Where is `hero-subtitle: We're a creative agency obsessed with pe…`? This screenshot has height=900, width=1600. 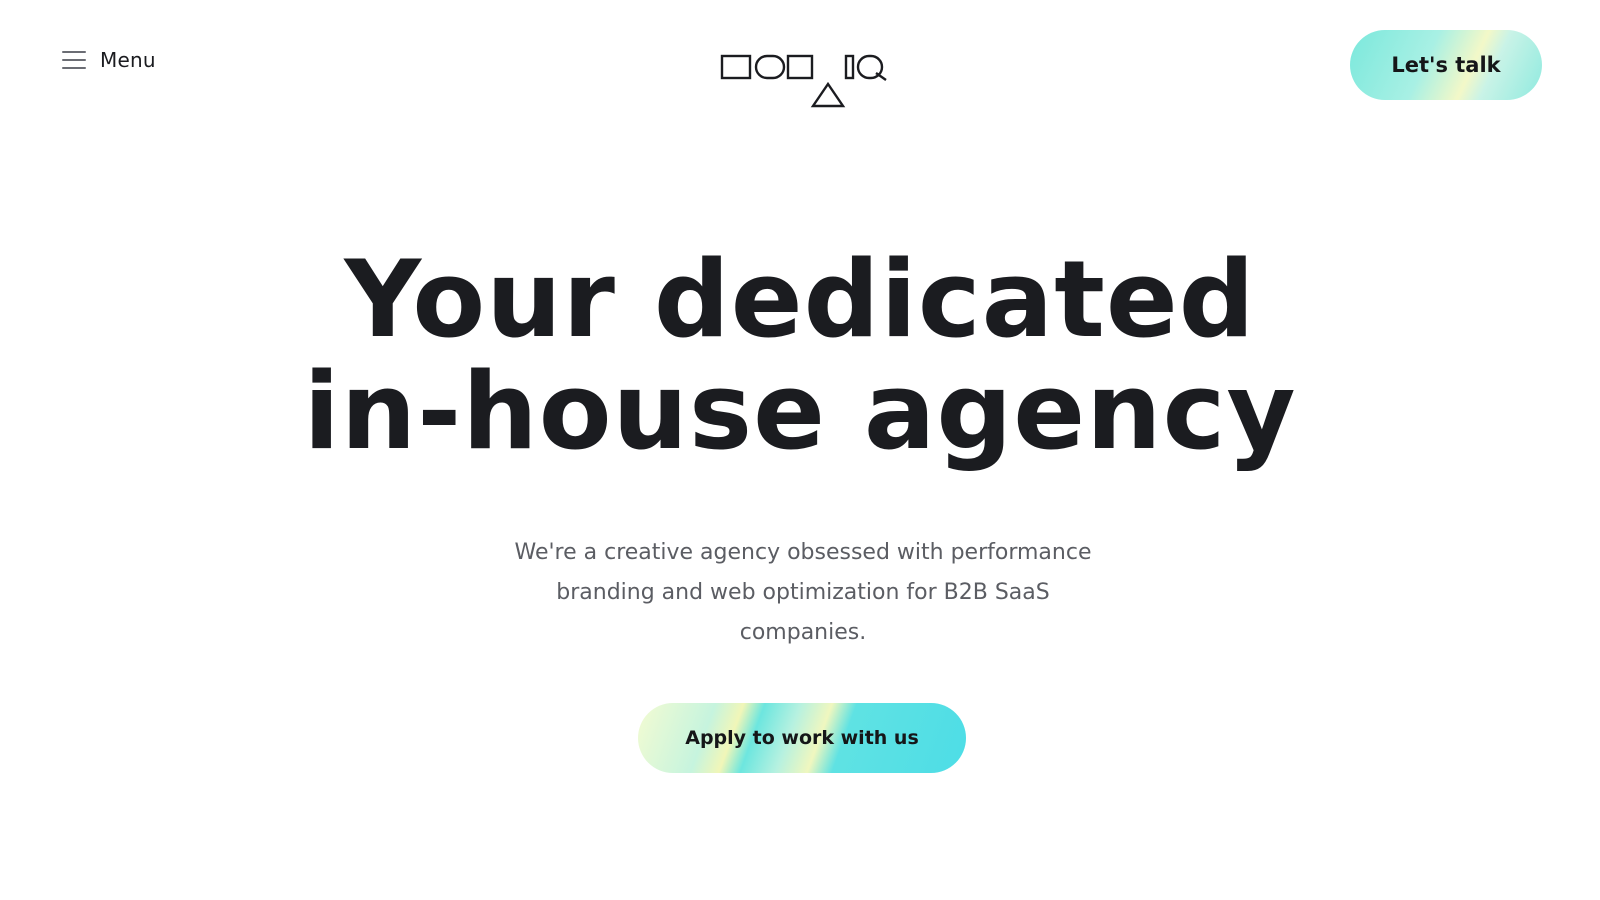
hero-subtitle: We're a creative agency obsessed with pe… is located at coordinates (803, 592).